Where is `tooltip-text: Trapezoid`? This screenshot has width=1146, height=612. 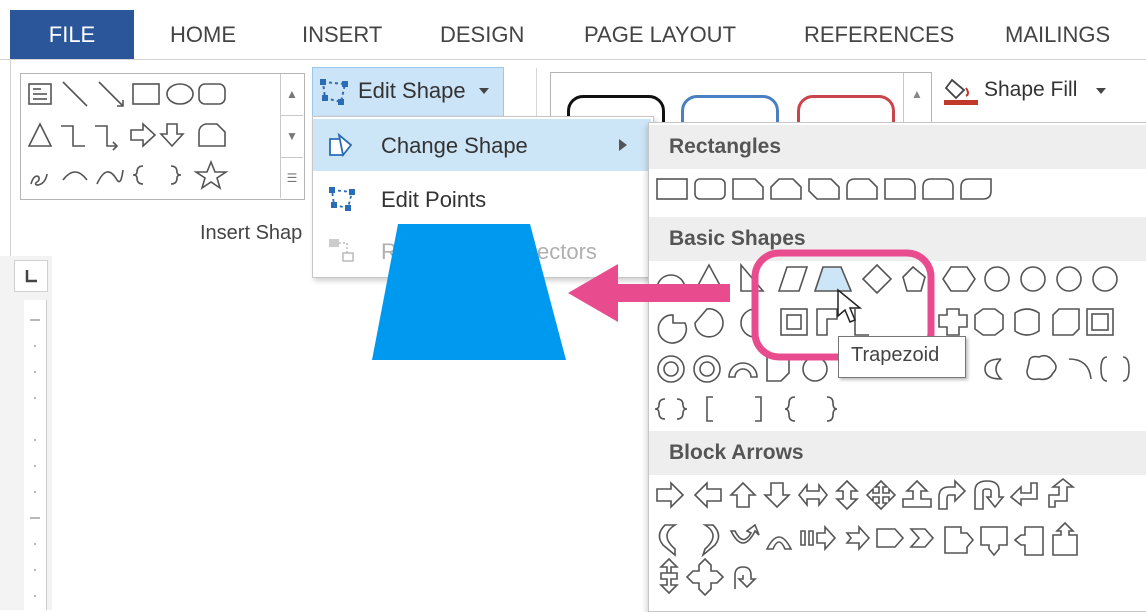 tooltip-text: Trapezoid is located at coordinates (895, 355).